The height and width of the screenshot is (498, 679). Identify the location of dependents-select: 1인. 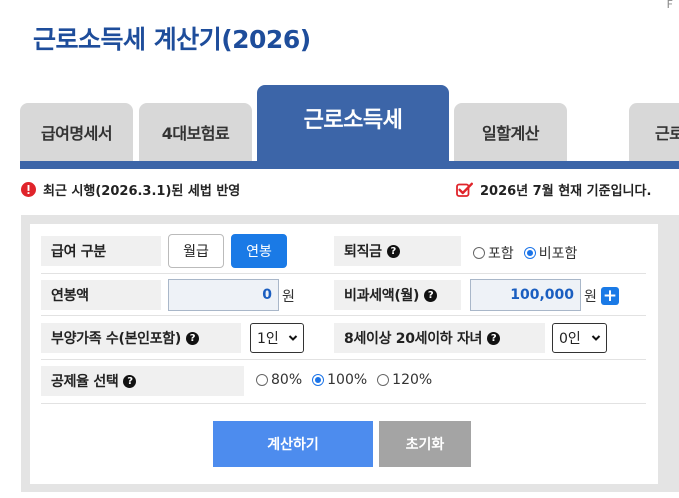
(277, 338).